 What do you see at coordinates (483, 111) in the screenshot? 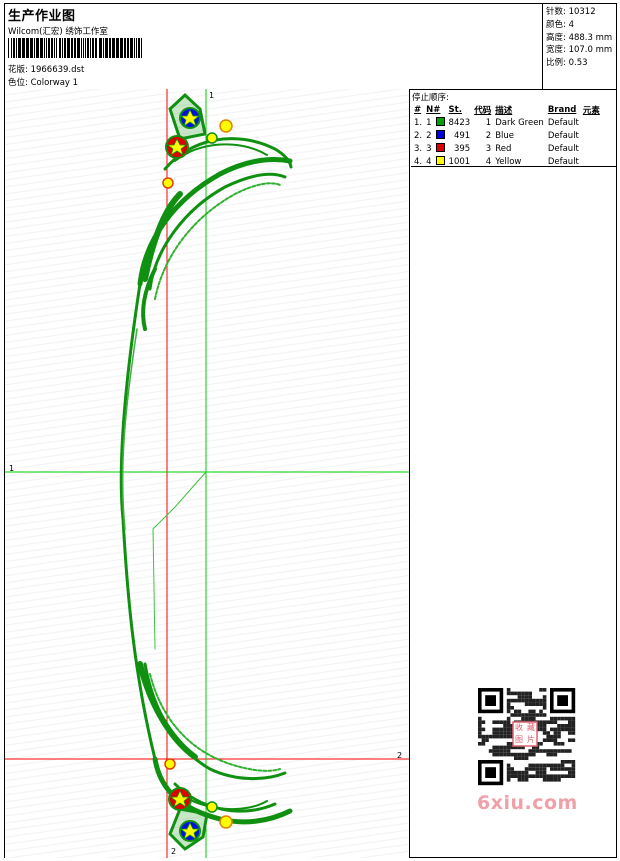
I see `col-code: 代码` at bounding box center [483, 111].